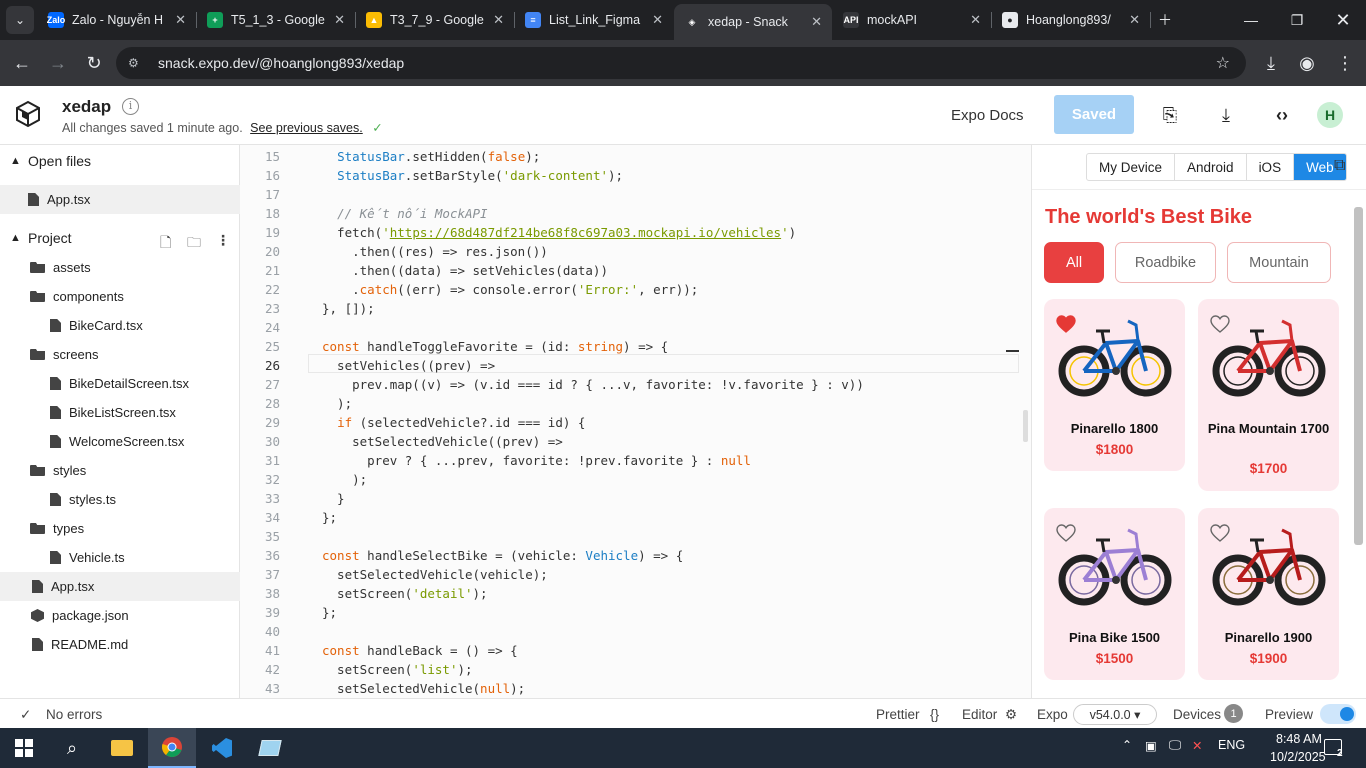 The width and height of the screenshot is (1366, 768). Describe the element at coordinates (58, 63) in the screenshot. I see `forward-icon: →` at that location.